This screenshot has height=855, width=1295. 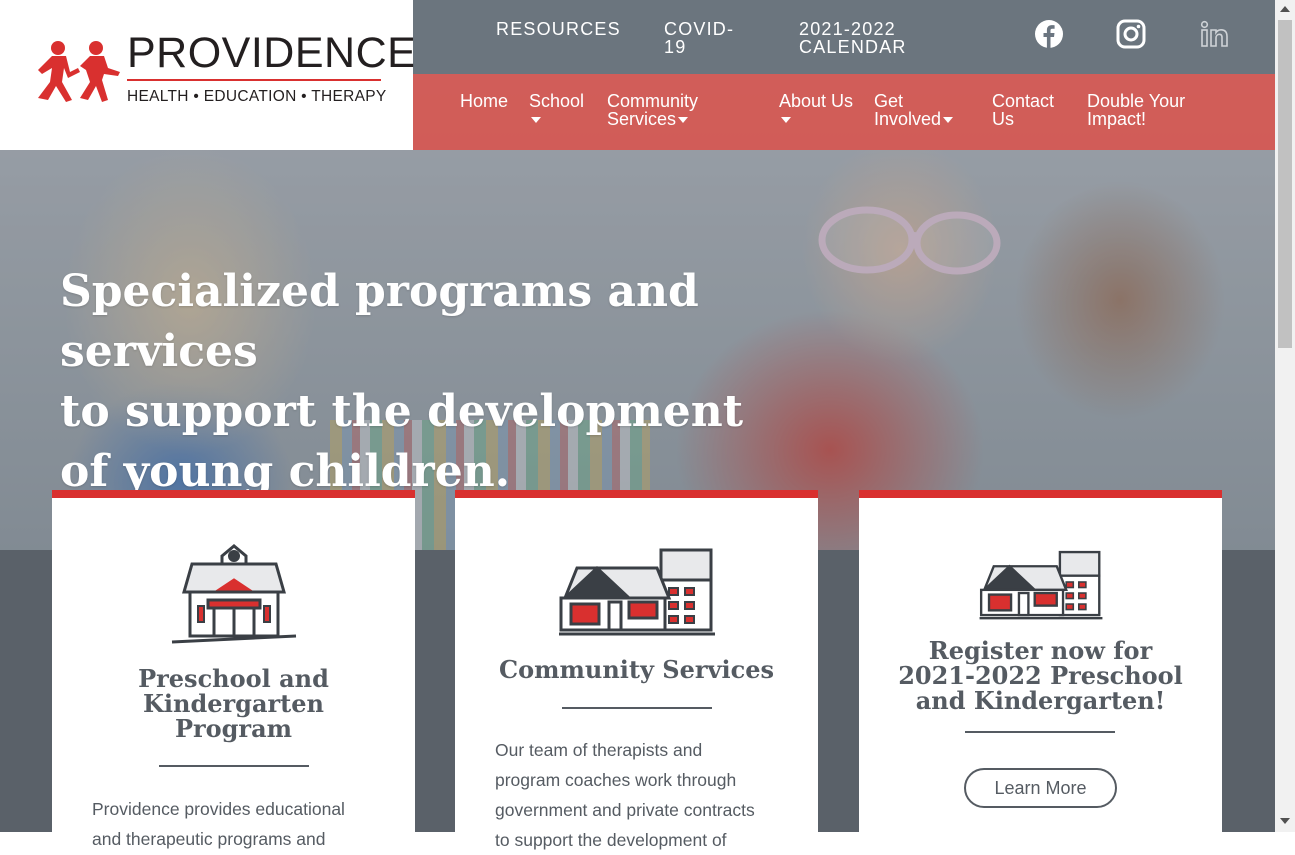 I want to click on card-title: Community Services, so click(x=636, y=669).